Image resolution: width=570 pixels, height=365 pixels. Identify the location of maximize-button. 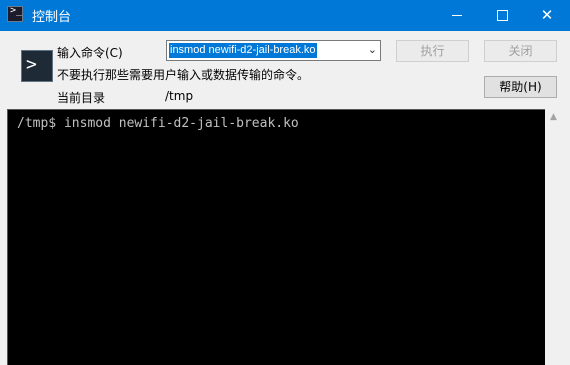
(502, 15).